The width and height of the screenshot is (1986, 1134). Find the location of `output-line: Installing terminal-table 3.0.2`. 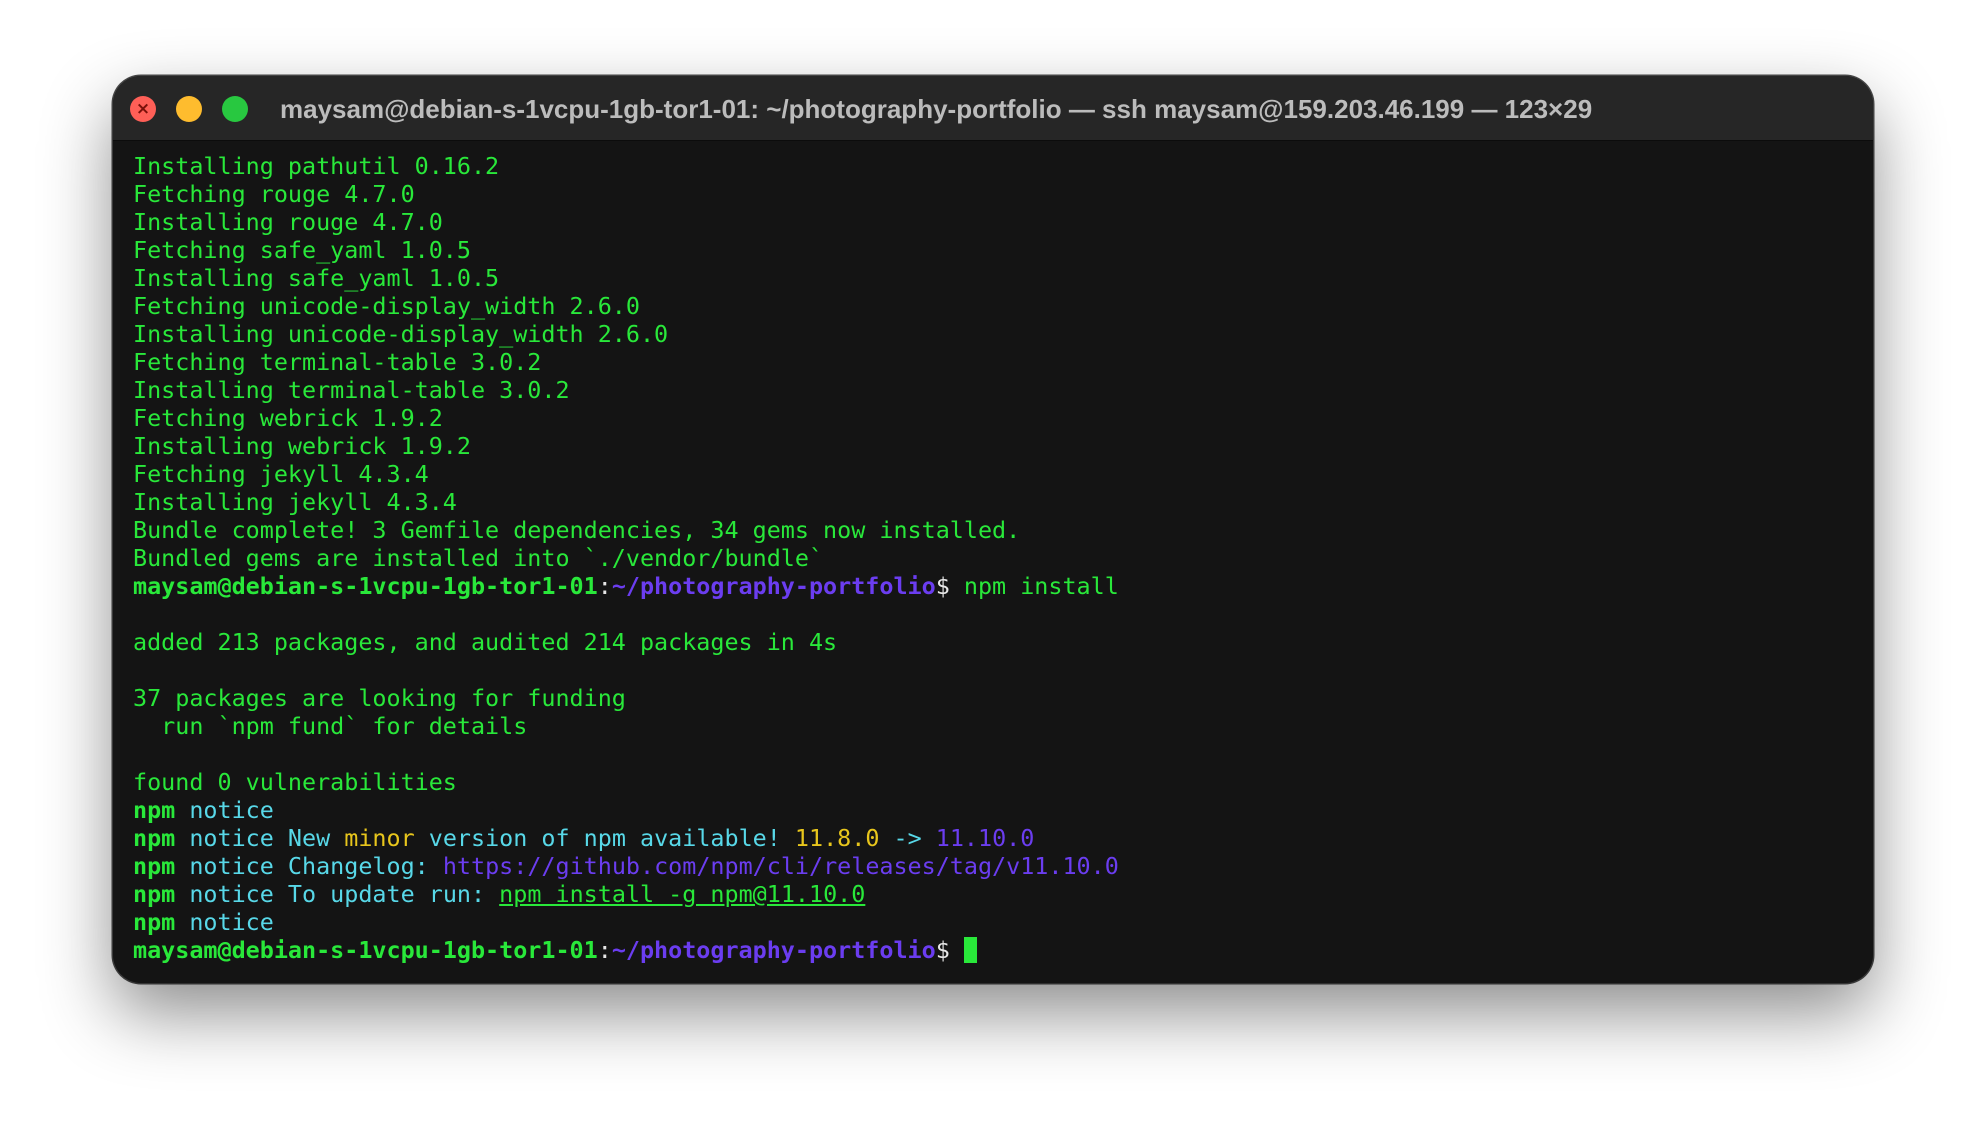

output-line: Installing terminal-table 3.0.2 is located at coordinates (351, 390).